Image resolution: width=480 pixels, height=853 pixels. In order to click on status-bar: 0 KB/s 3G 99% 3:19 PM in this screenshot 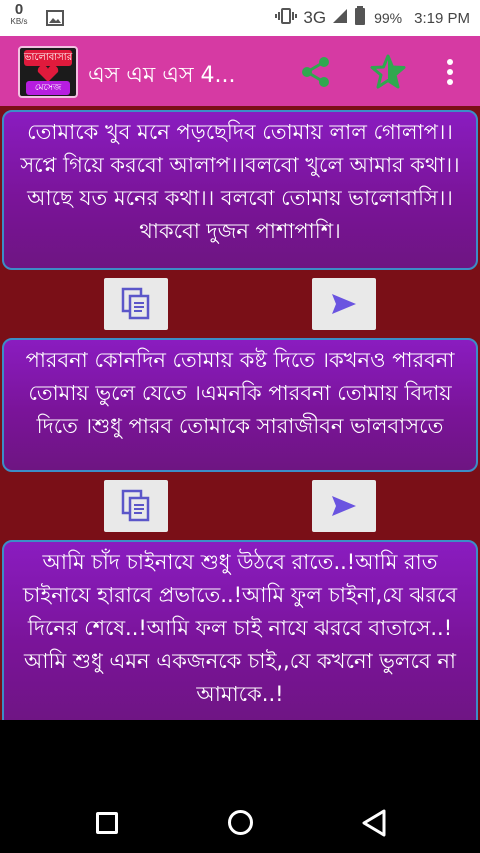, I will do `click(240, 18)`.